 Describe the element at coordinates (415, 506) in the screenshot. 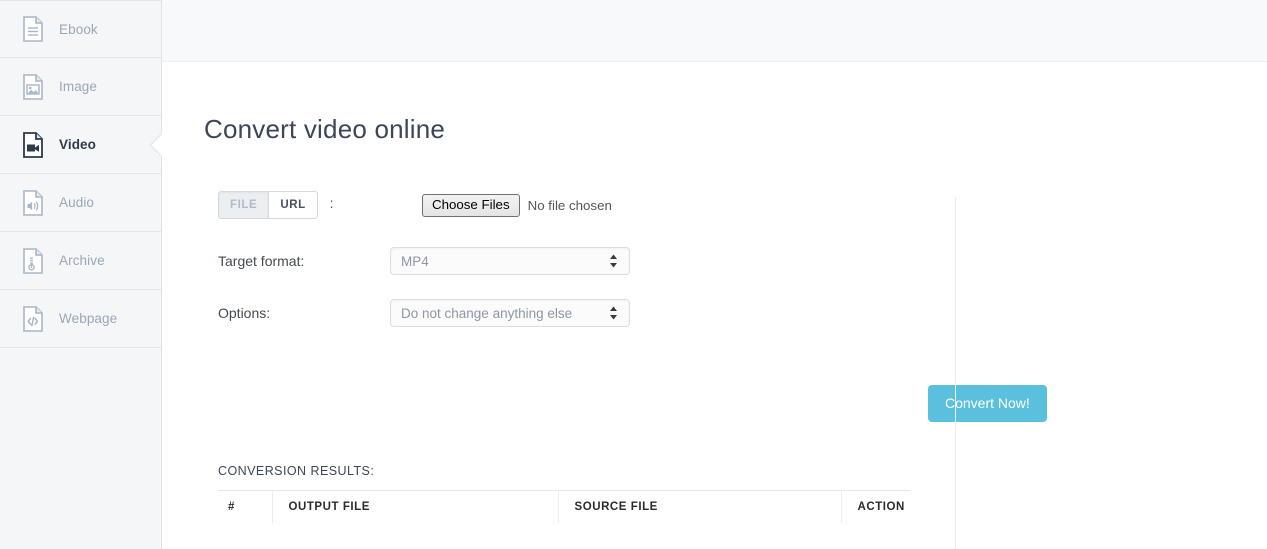

I see `column-header-output-file: OUTPUT FILE` at that location.